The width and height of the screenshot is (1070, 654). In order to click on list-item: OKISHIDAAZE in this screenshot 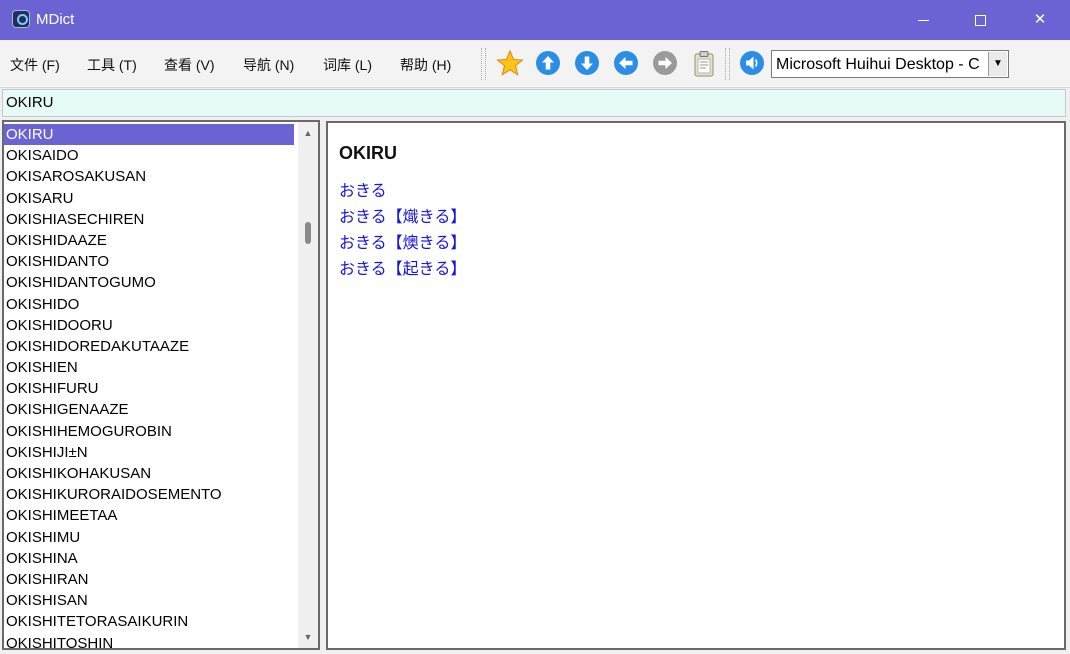, I will do `click(149, 240)`.